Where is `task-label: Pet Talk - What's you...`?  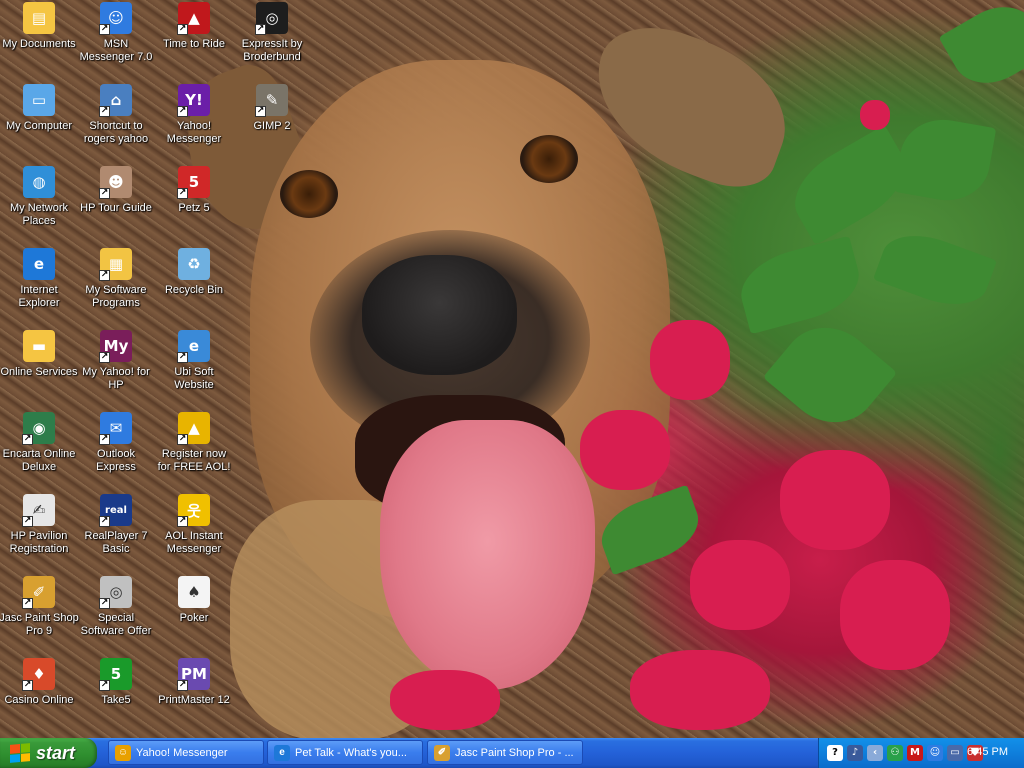
task-label: Pet Talk - What's you... is located at coordinates (351, 752).